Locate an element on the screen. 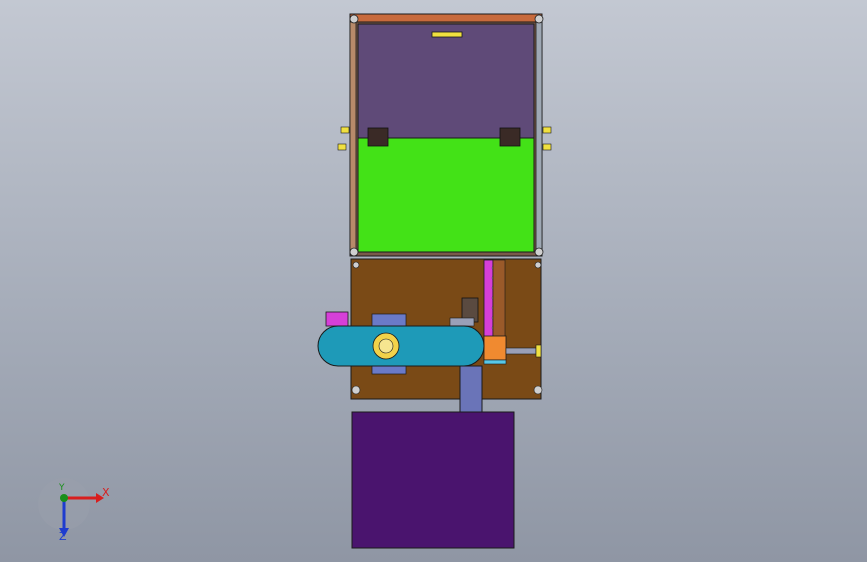 This screenshot has width=867, height=562. hinge-left is located at coordinates (378, 137).